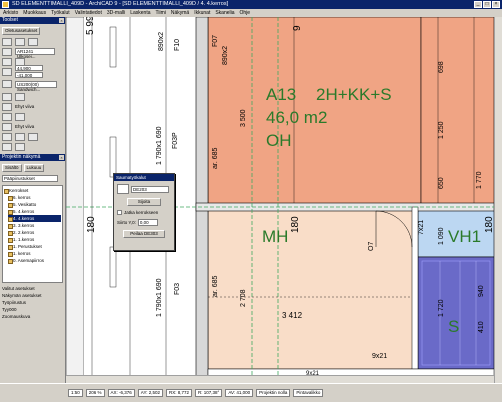 The width and height of the screenshot is (502, 402). Describe the element at coordinates (202, 13) in the screenshot. I see `menu-item-ikkunat: Ikkunat` at that location.